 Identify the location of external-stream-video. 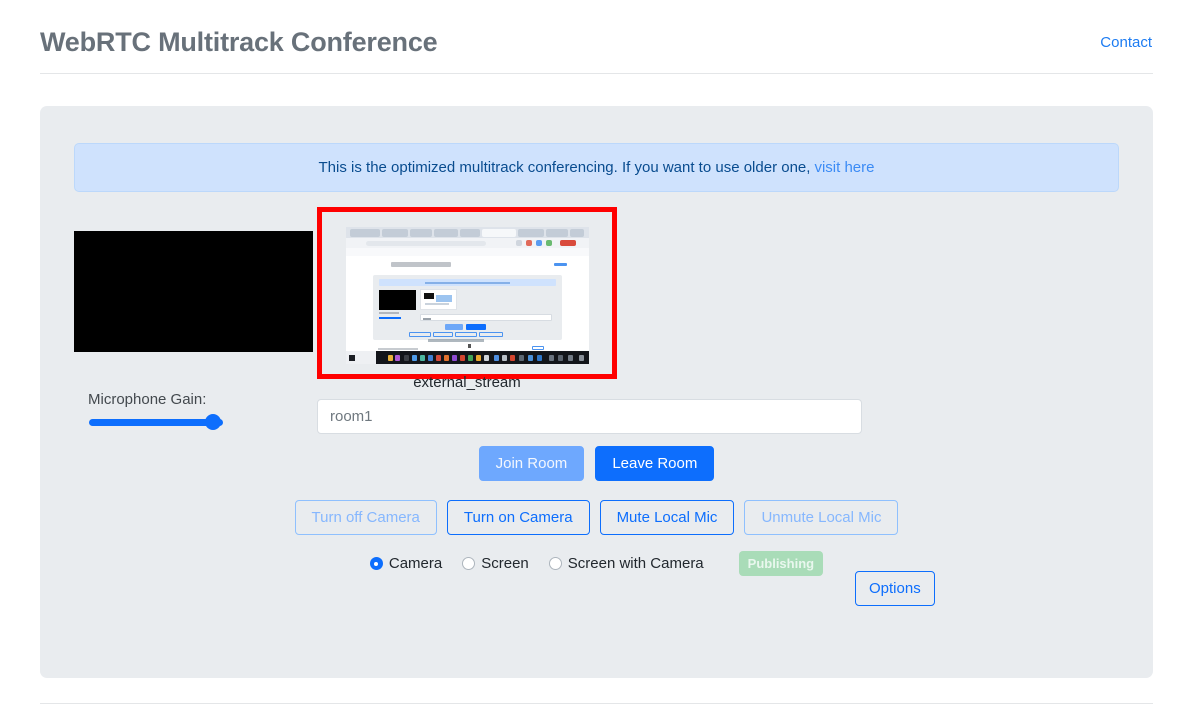
(467, 295).